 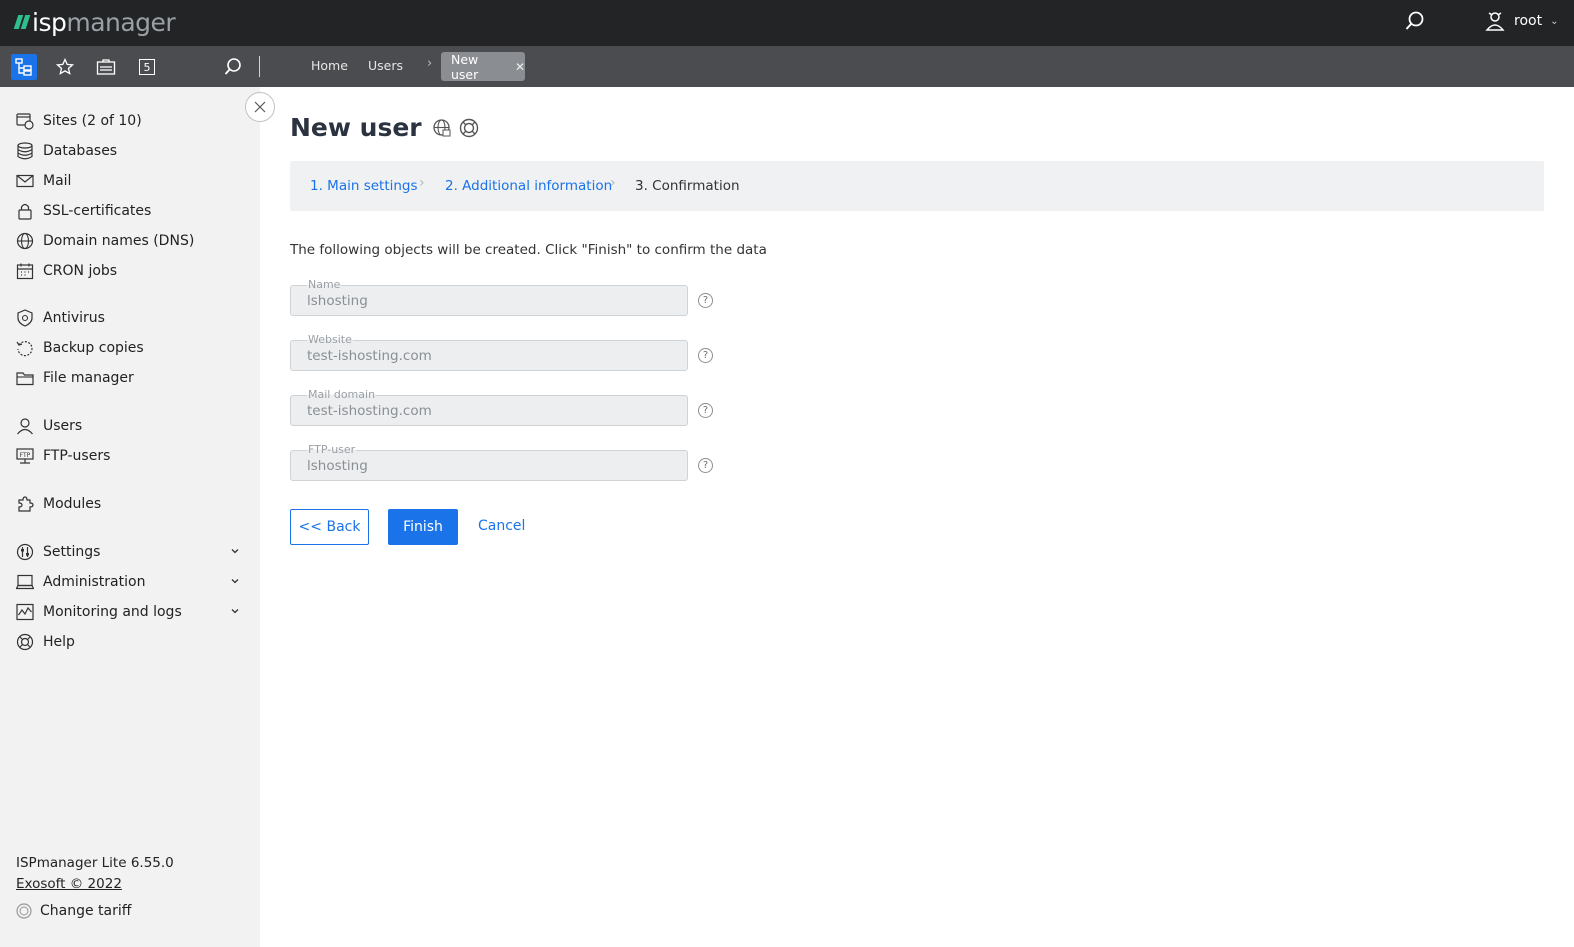 What do you see at coordinates (59, 642) in the screenshot?
I see `sidebar-item-label: Help` at bounding box center [59, 642].